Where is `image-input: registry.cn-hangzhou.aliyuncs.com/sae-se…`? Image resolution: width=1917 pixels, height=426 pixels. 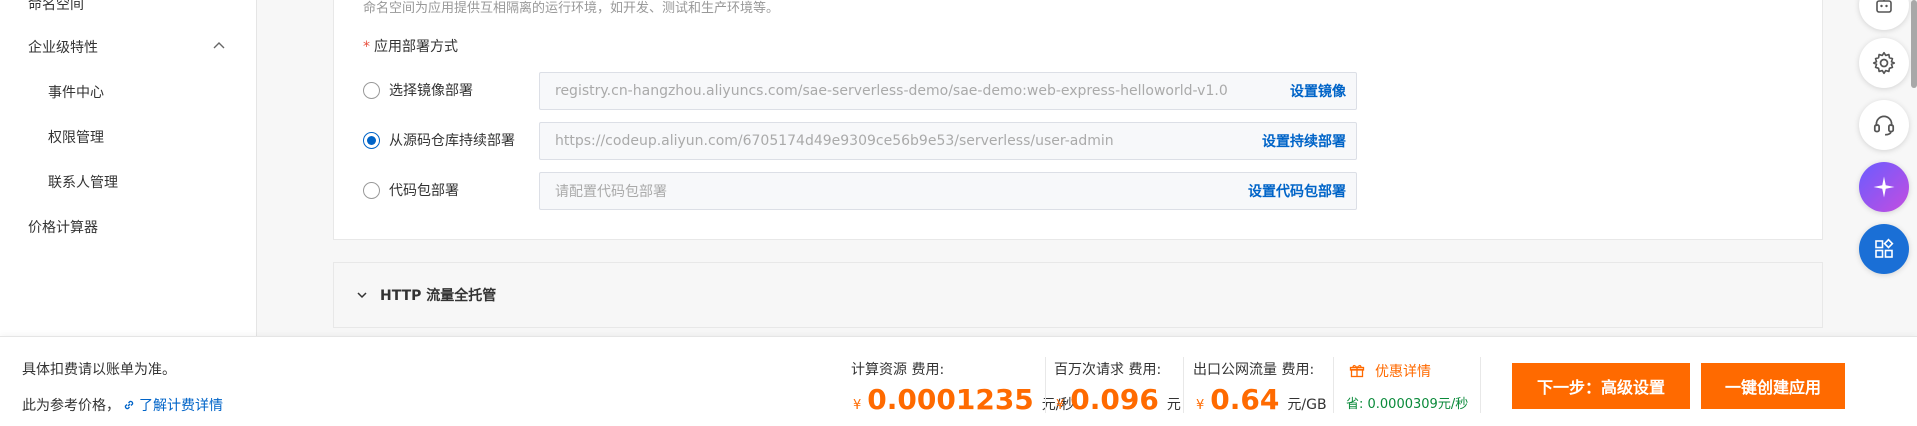 image-input: registry.cn-hangzhou.aliyuncs.com/sae-se… is located at coordinates (948, 91).